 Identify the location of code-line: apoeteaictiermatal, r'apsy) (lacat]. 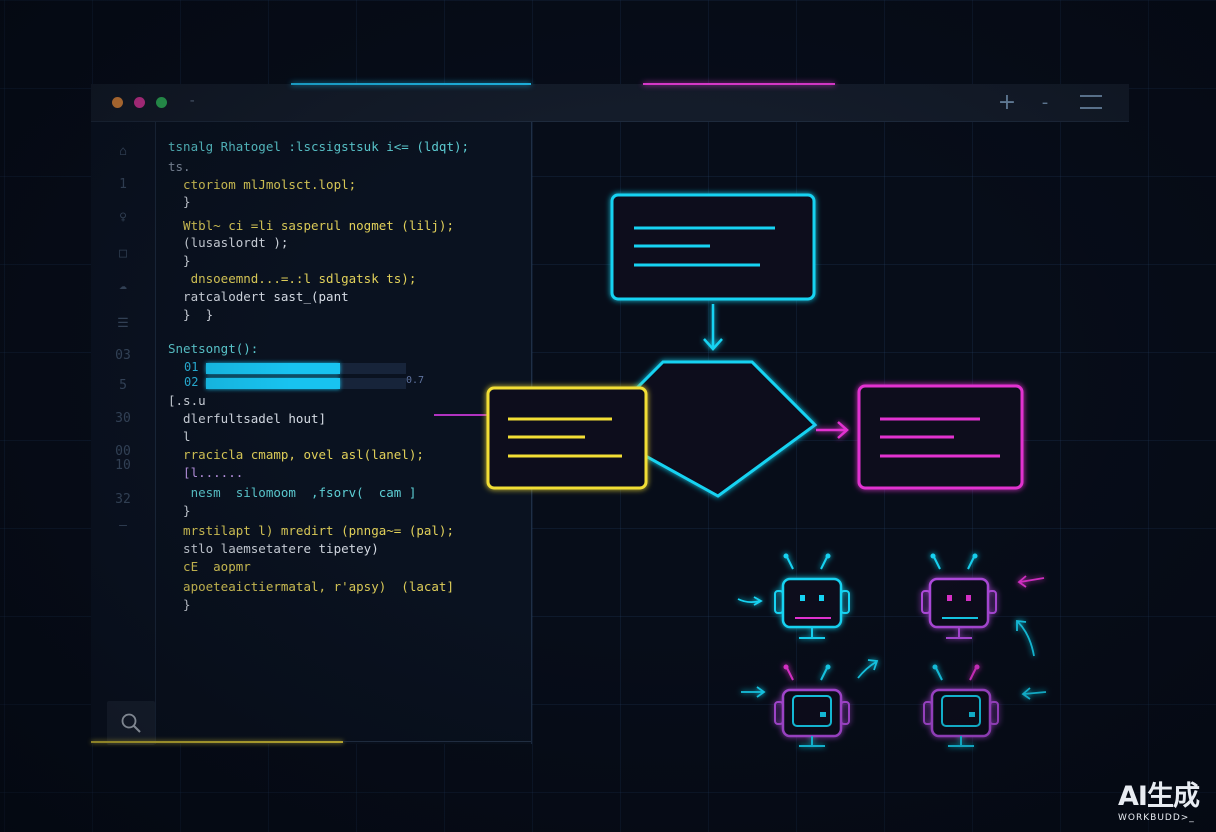
(311, 586).